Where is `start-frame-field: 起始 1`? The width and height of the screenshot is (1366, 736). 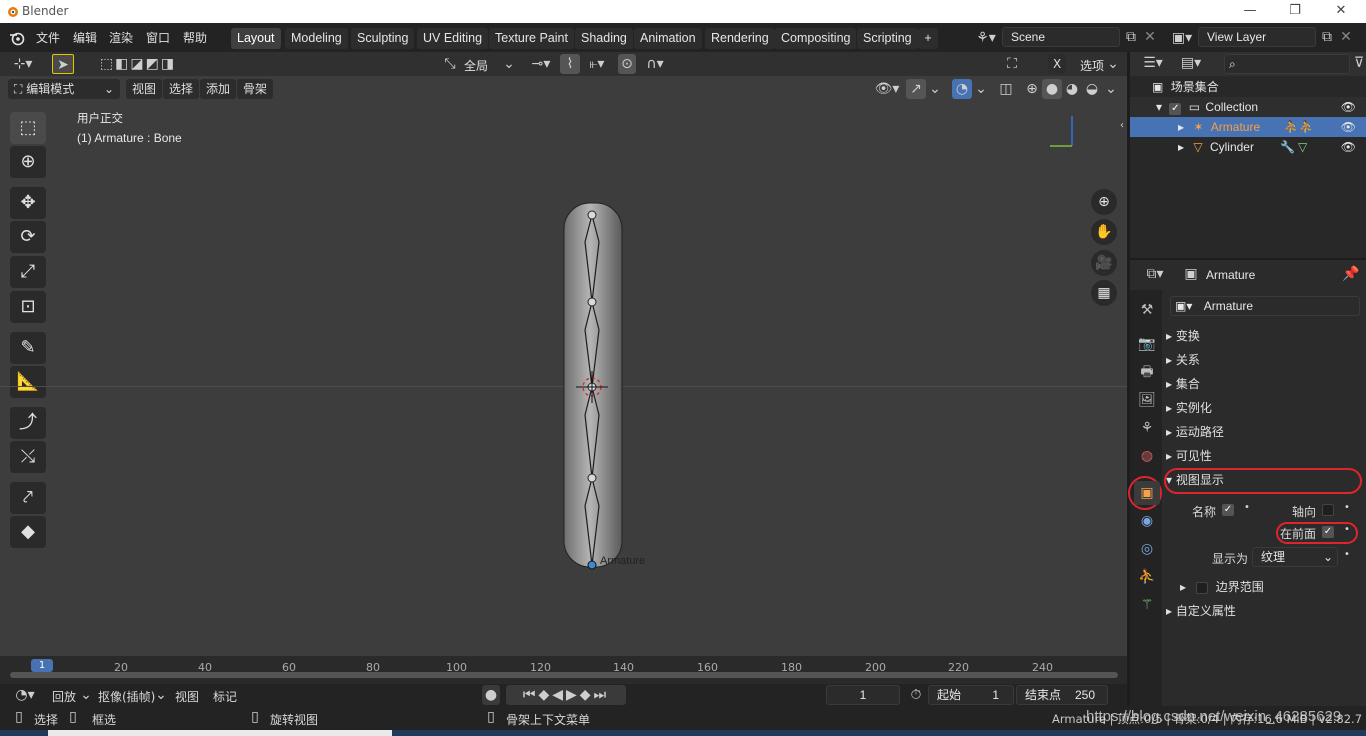 start-frame-field: 起始 1 is located at coordinates (971, 695).